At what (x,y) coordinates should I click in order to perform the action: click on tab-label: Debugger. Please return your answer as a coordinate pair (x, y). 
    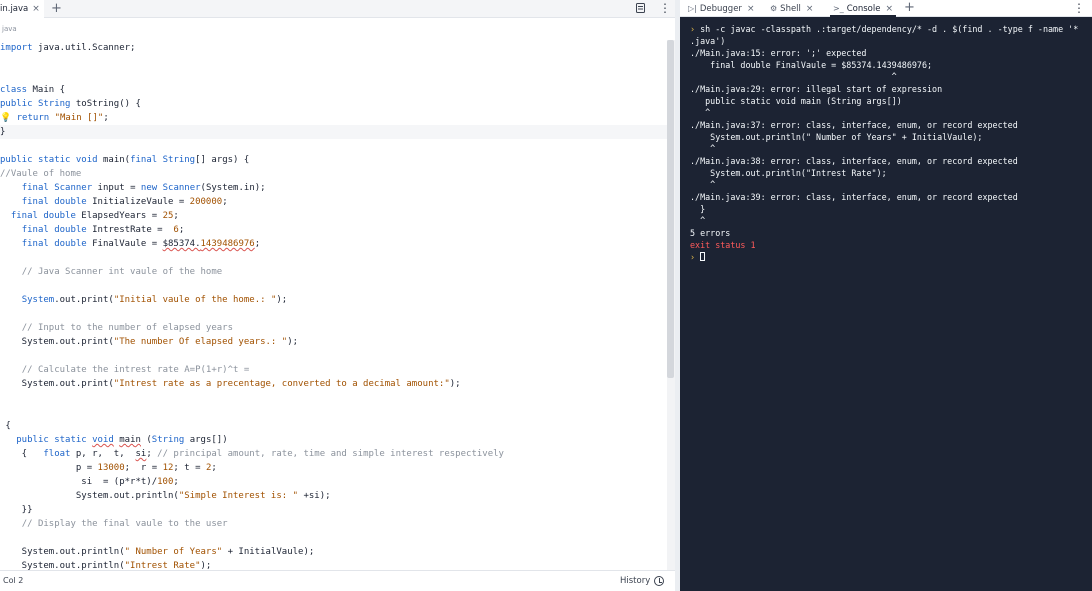
    Looking at the image, I should click on (720, 8).